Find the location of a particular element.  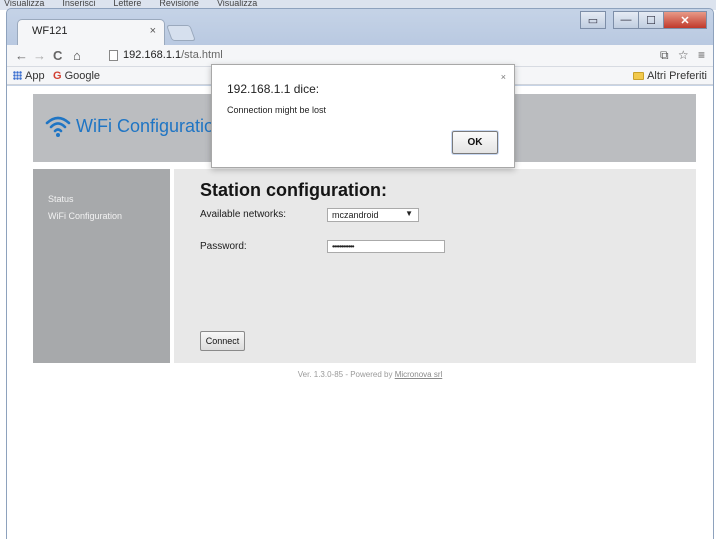

window-controls: ▭ — ☐ ✕ is located at coordinates (643, 21).